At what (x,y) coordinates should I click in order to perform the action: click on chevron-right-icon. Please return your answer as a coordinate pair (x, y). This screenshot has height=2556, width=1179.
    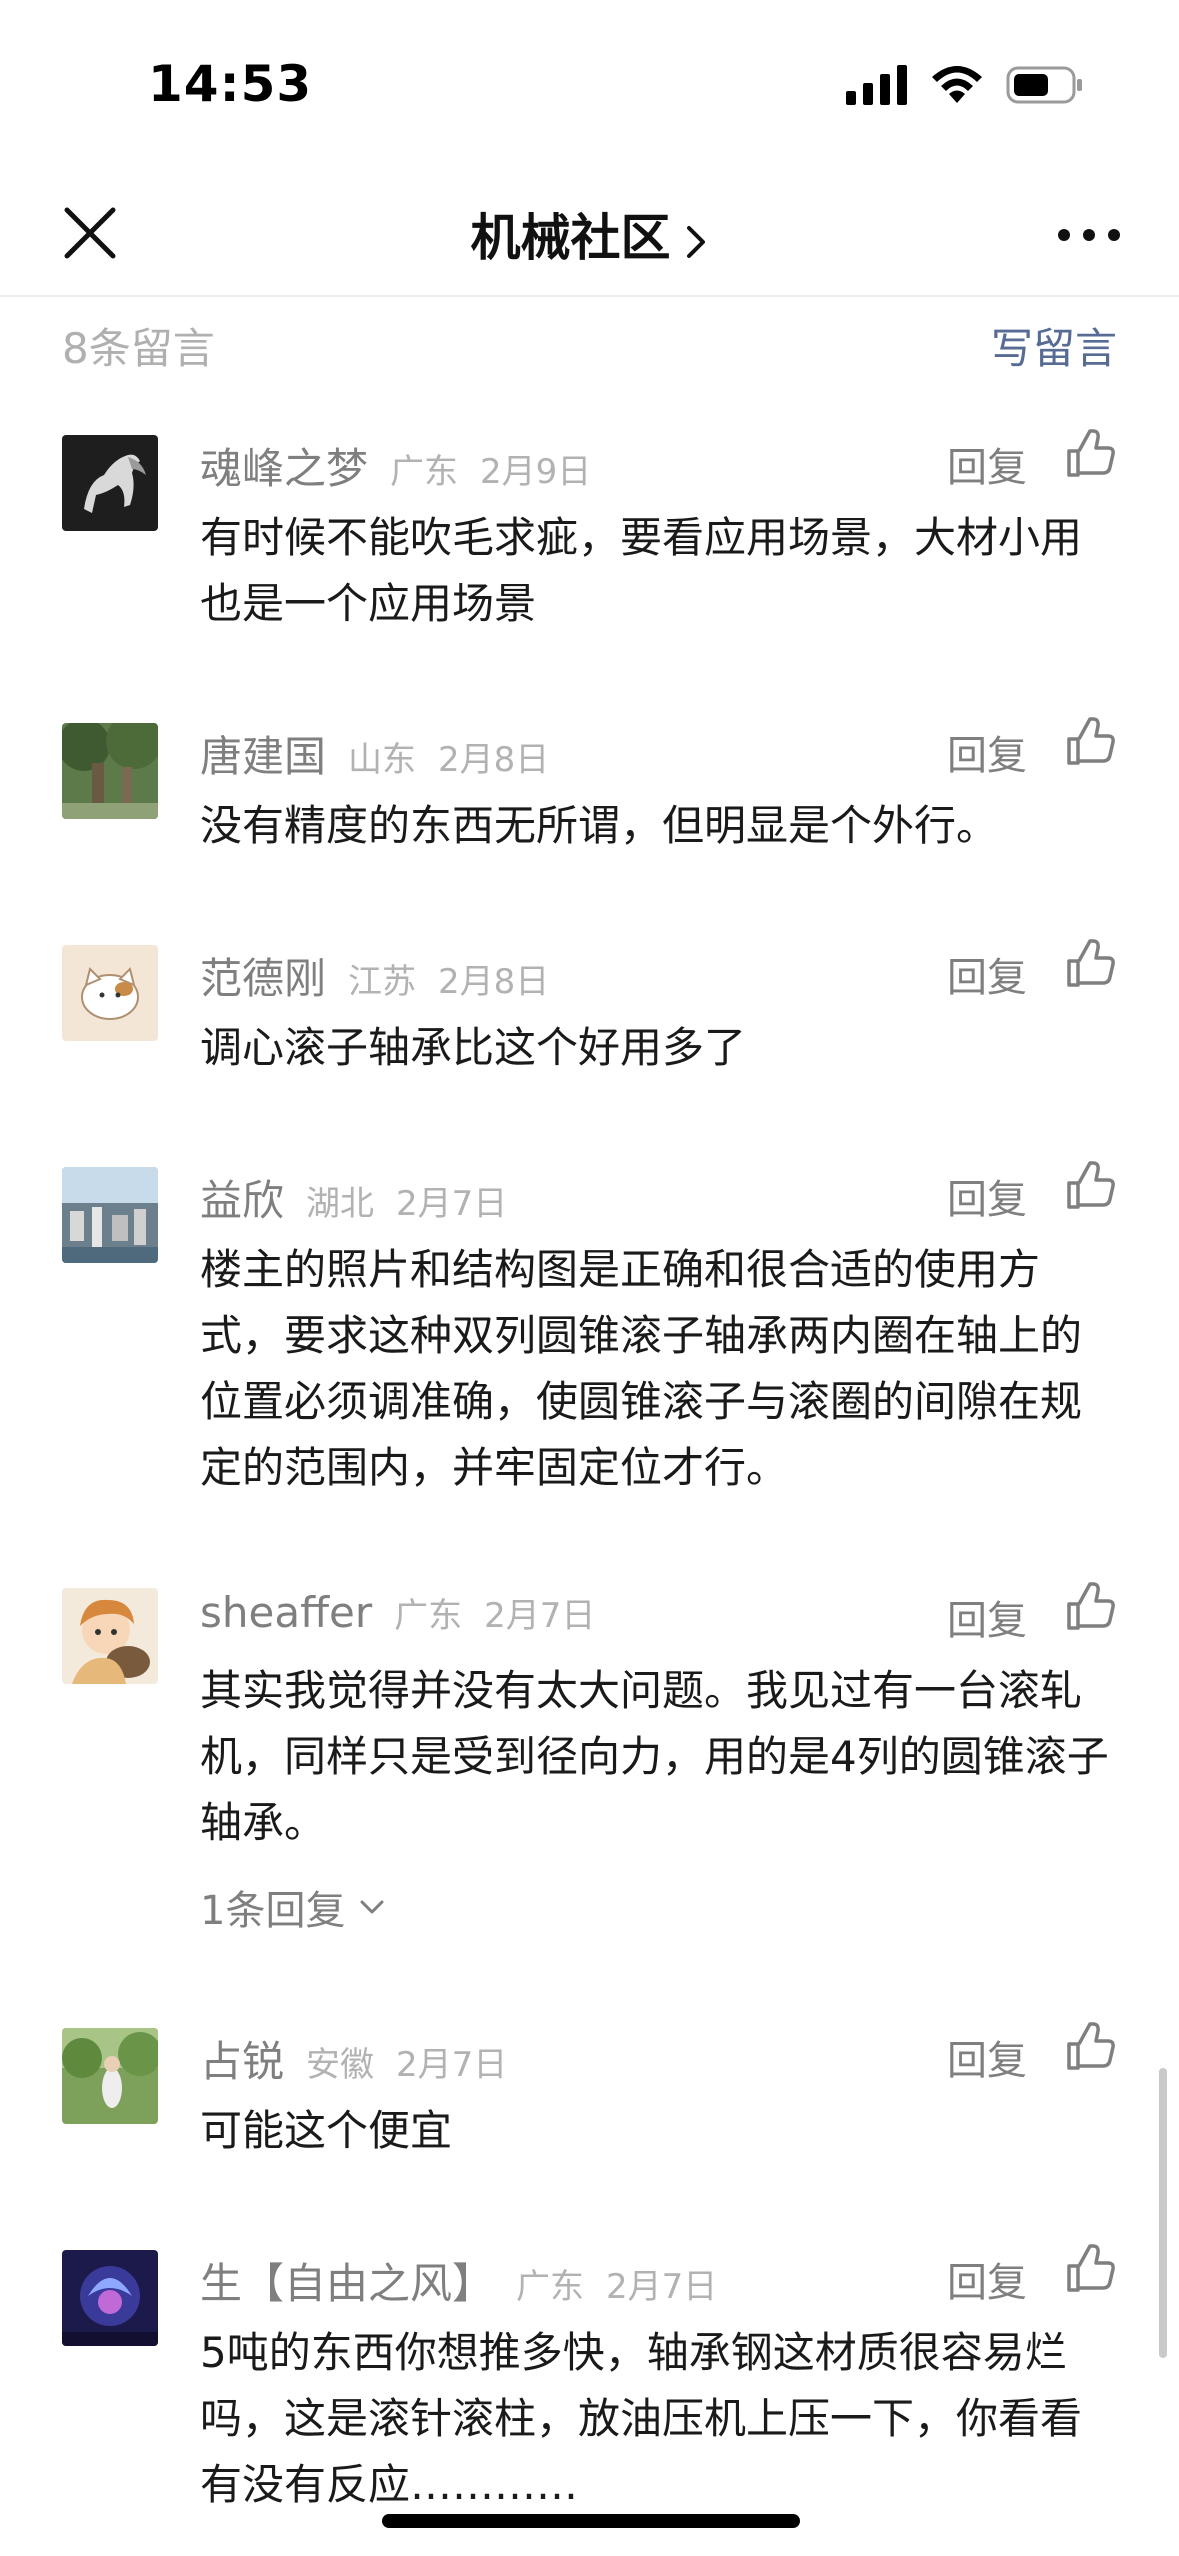
    Looking at the image, I should click on (695, 241).